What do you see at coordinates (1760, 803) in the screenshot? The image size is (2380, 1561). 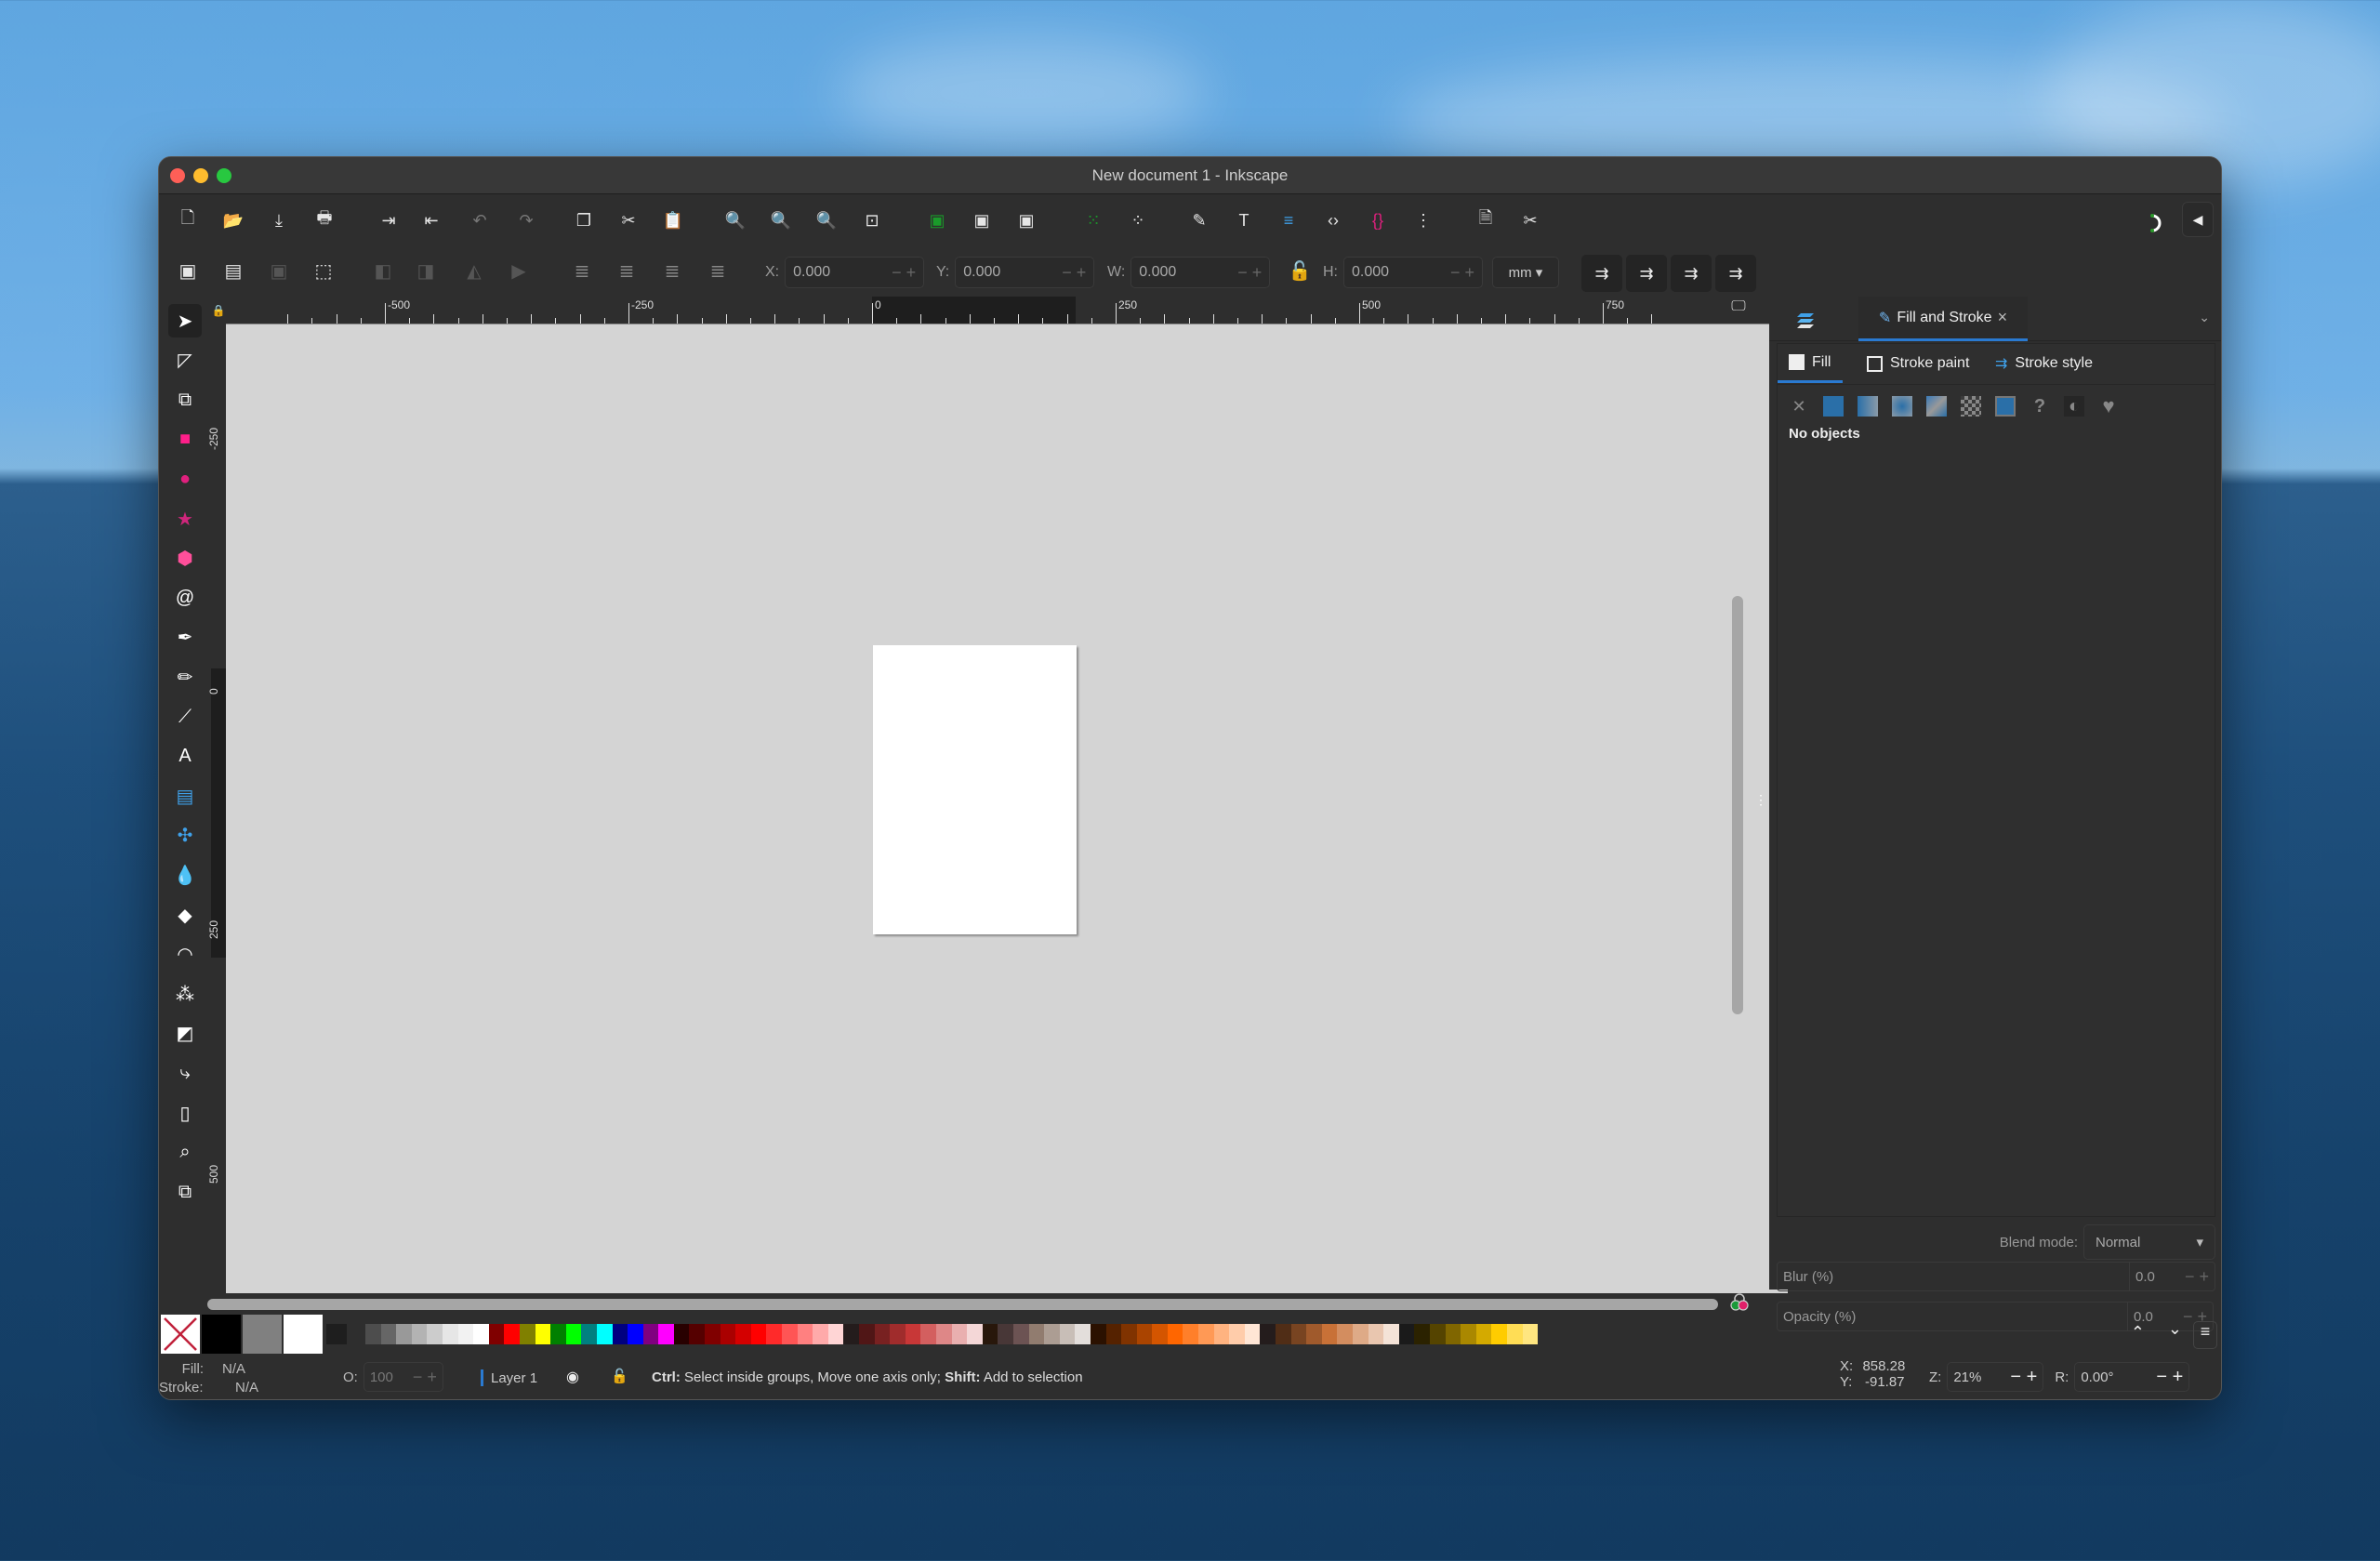 I see `dock-resize-handle: ⋮` at bounding box center [1760, 803].